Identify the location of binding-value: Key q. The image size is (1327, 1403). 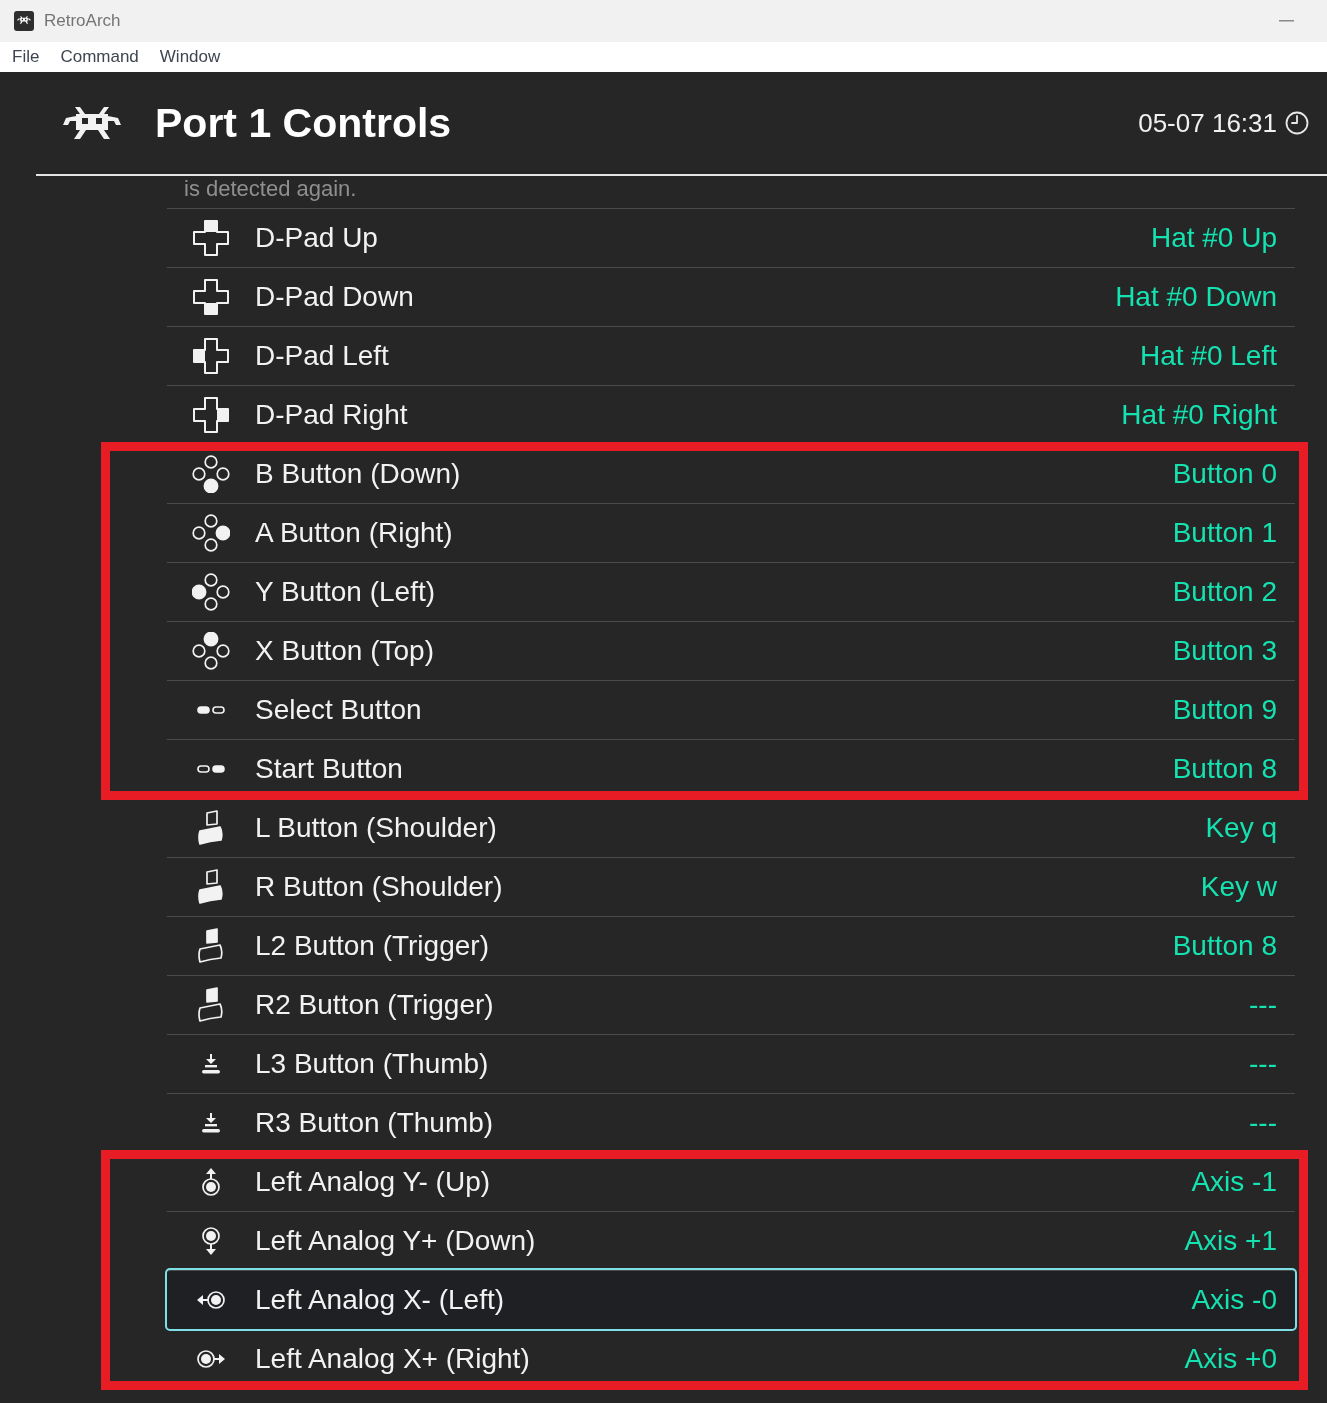
(1241, 828).